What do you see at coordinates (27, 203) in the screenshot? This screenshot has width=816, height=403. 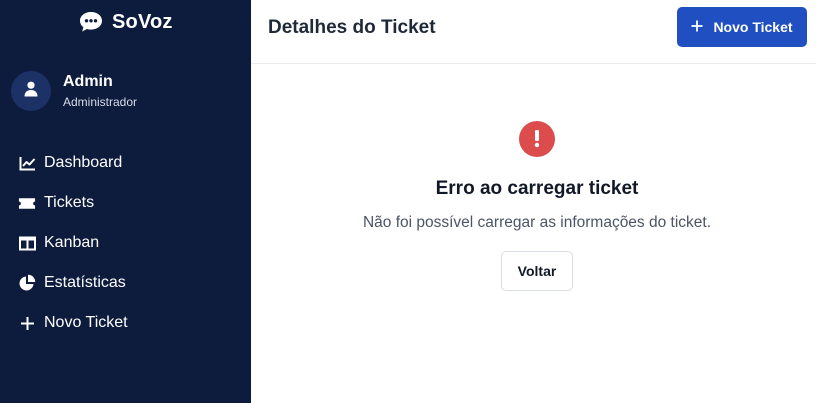 I see `ticket-icon` at bounding box center [27, 203].